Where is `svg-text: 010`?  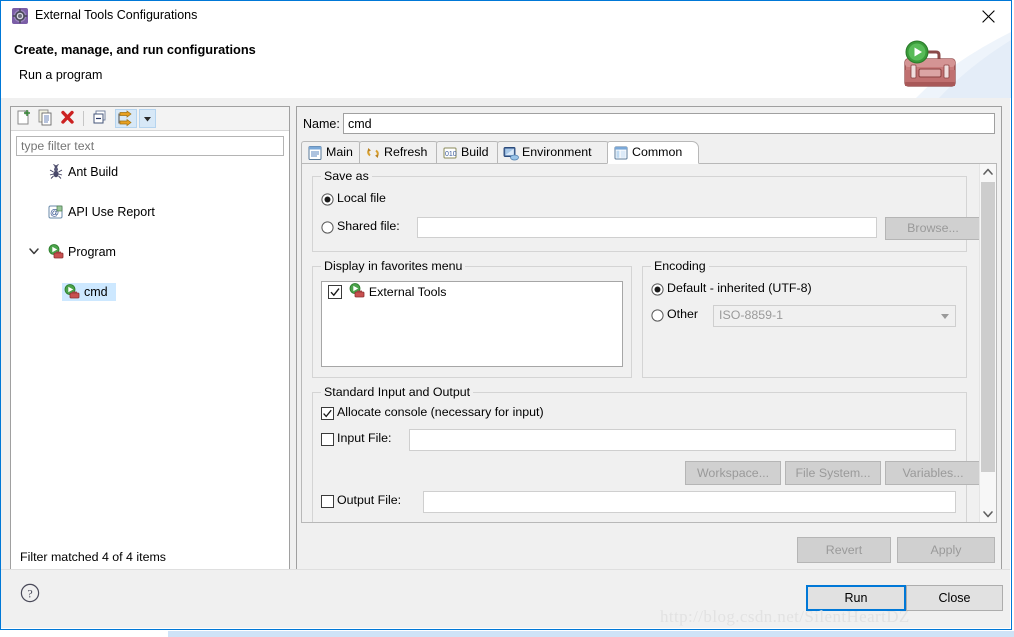
svg-text: 010 is located at coordinates (451, 154).